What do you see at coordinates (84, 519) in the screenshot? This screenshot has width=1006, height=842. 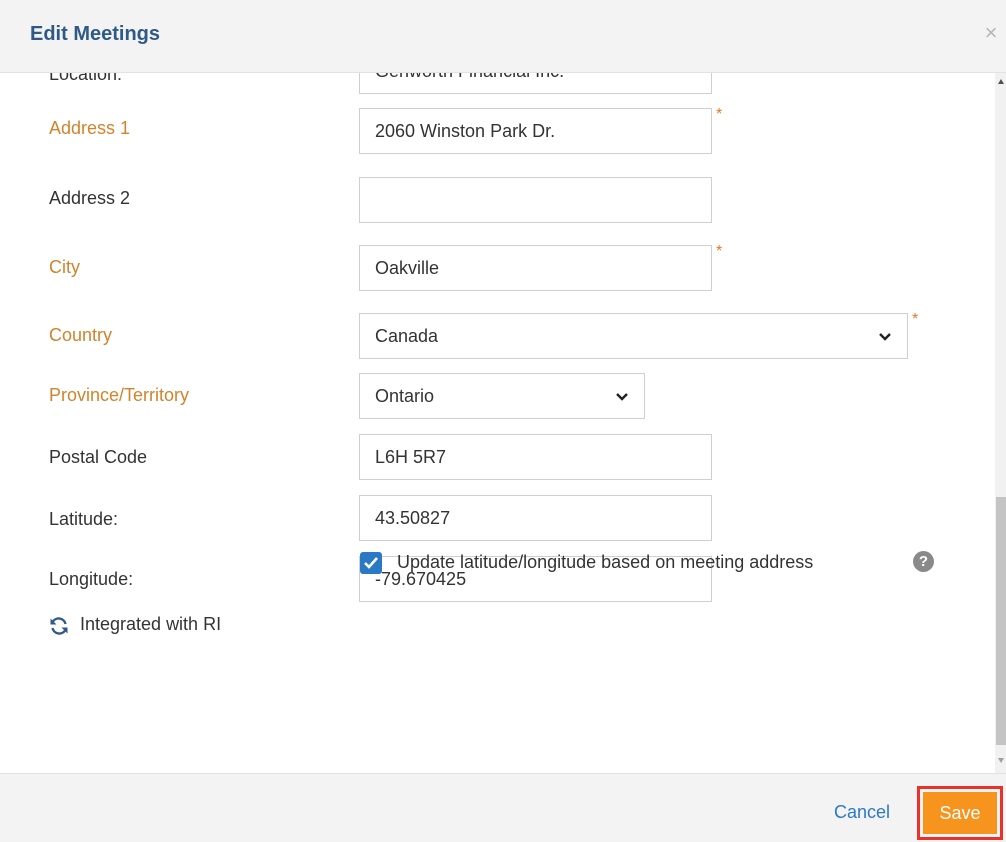 I see `latitude-label: Latitude:` at bounding box center [84, 519].